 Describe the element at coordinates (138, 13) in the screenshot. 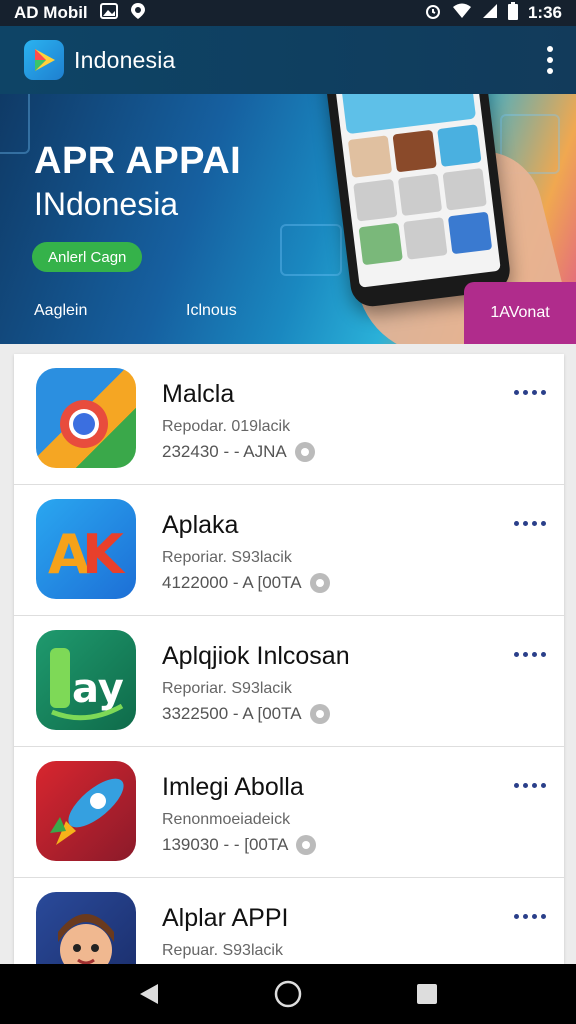

I see `location-icon` at that location.